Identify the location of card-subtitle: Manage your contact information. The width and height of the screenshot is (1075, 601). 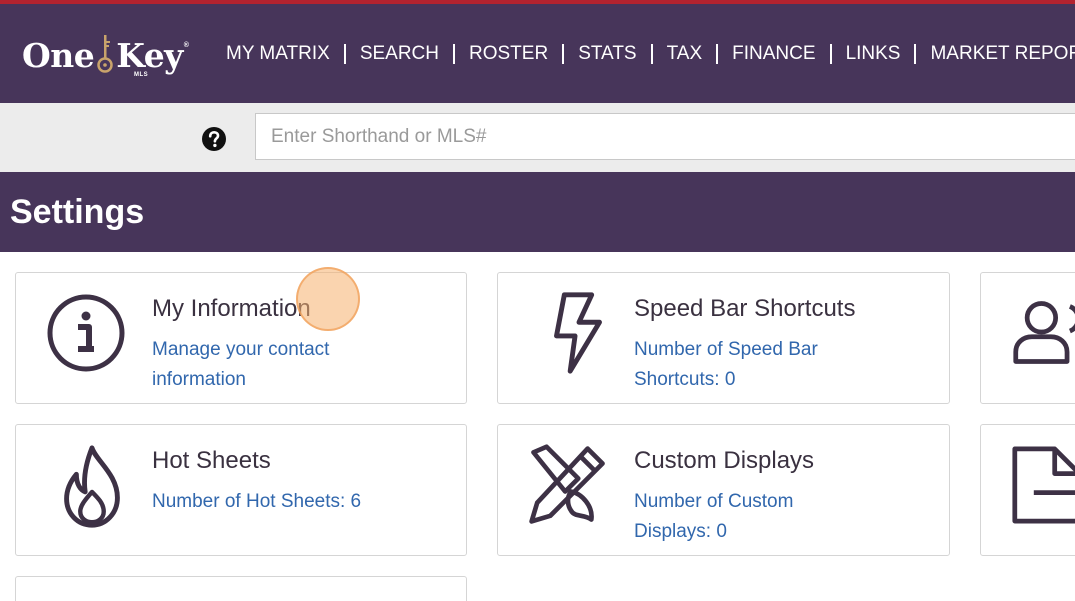
(267, 365).